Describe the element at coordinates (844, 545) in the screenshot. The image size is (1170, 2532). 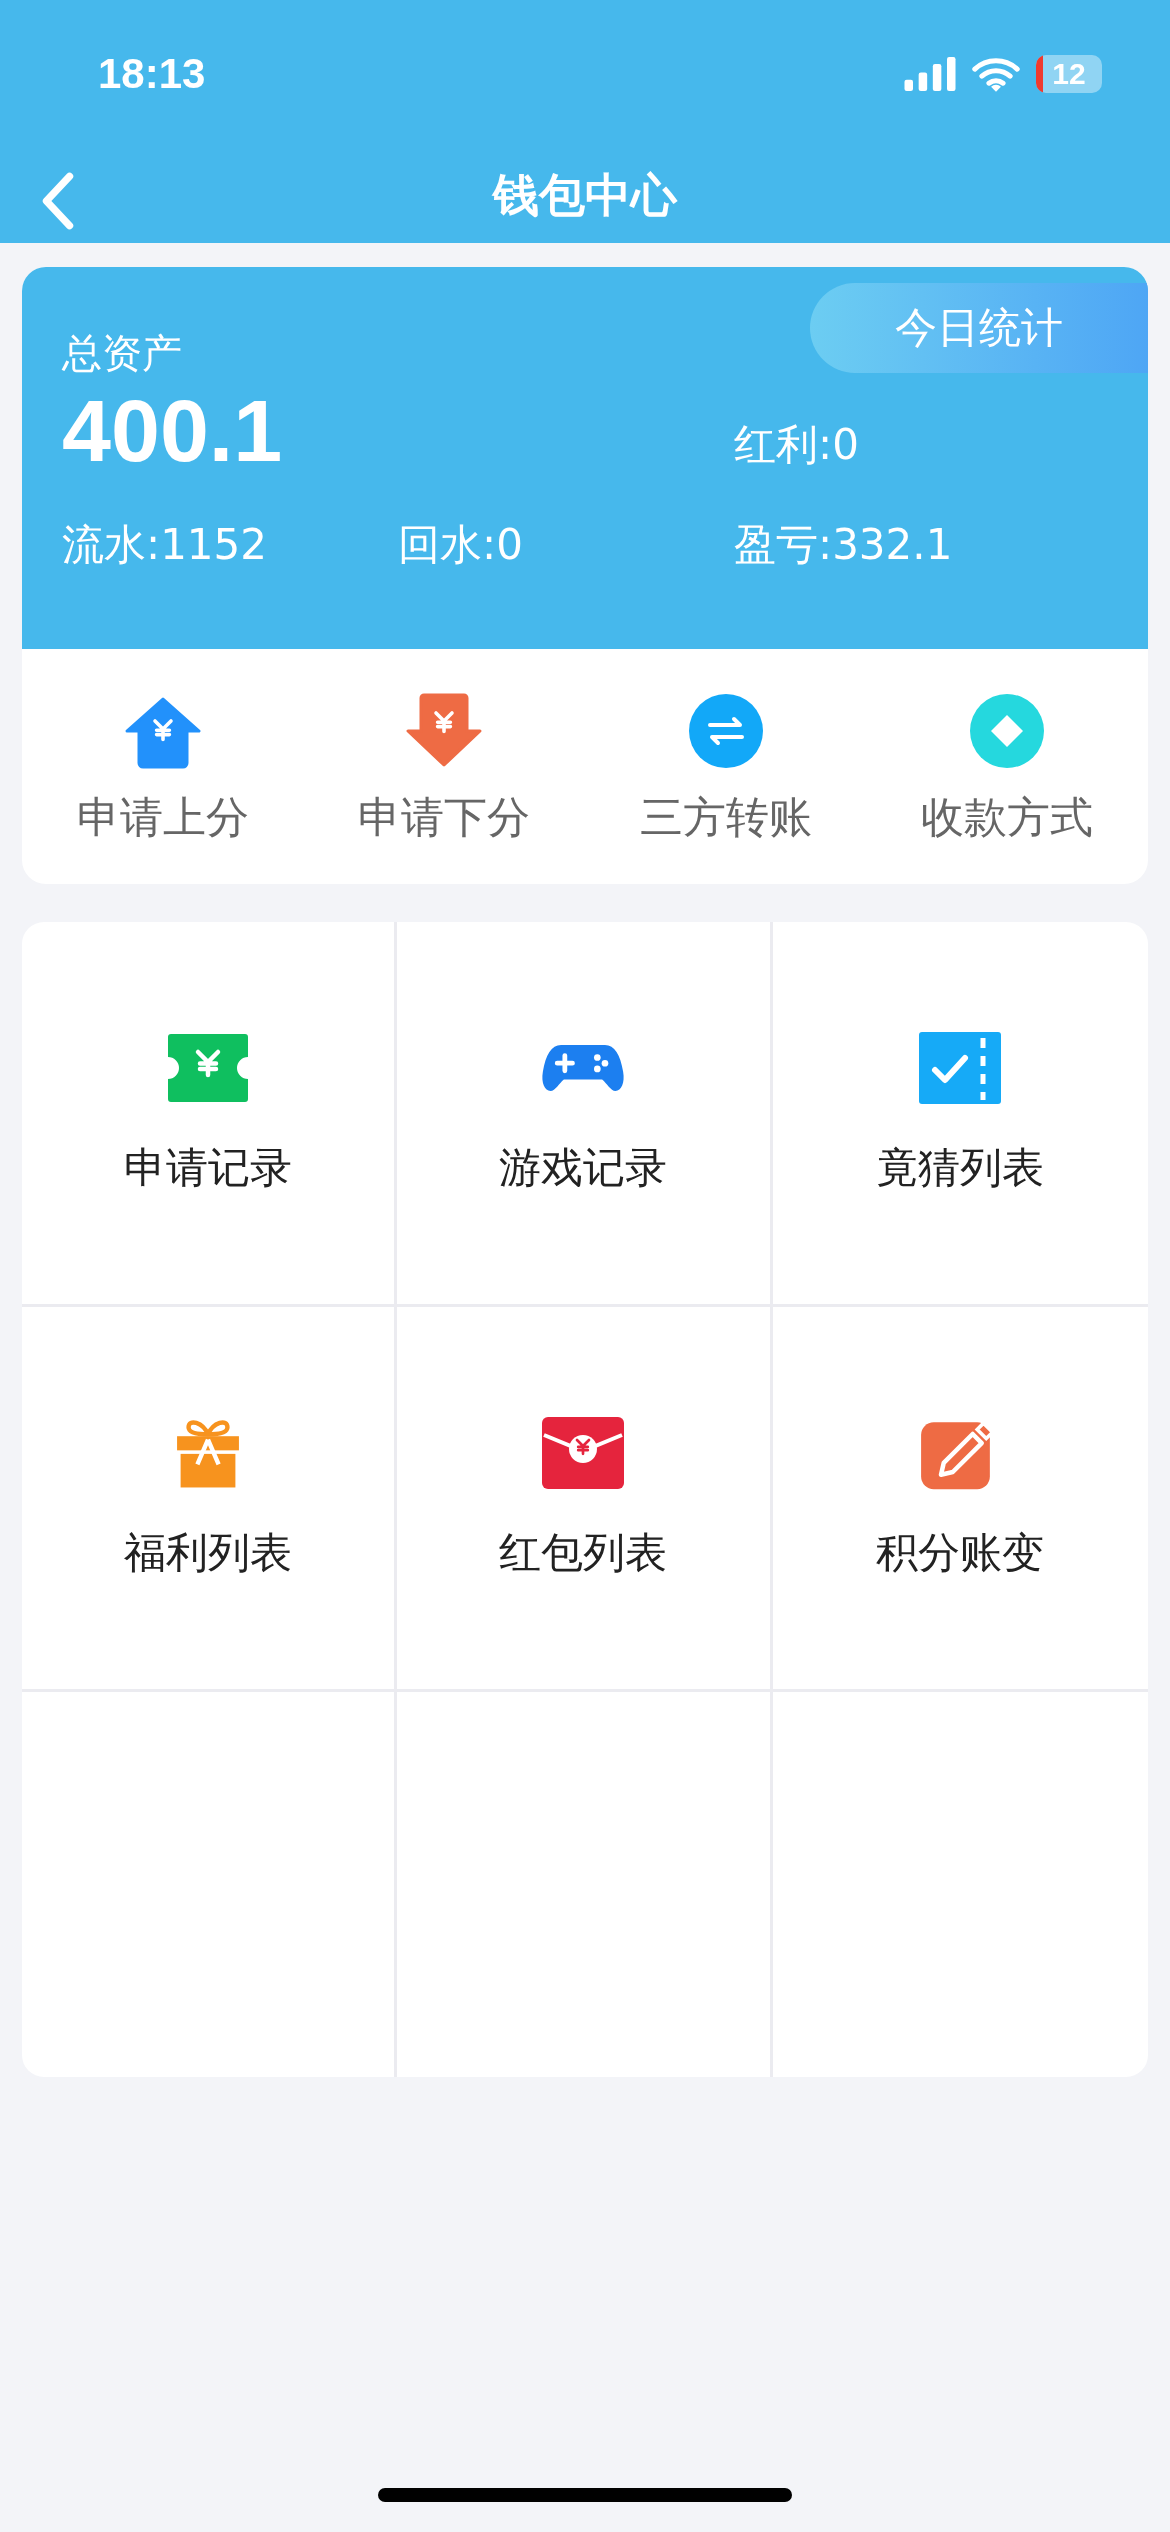
I see `stat-value: 盈亏:332.1` at that location.